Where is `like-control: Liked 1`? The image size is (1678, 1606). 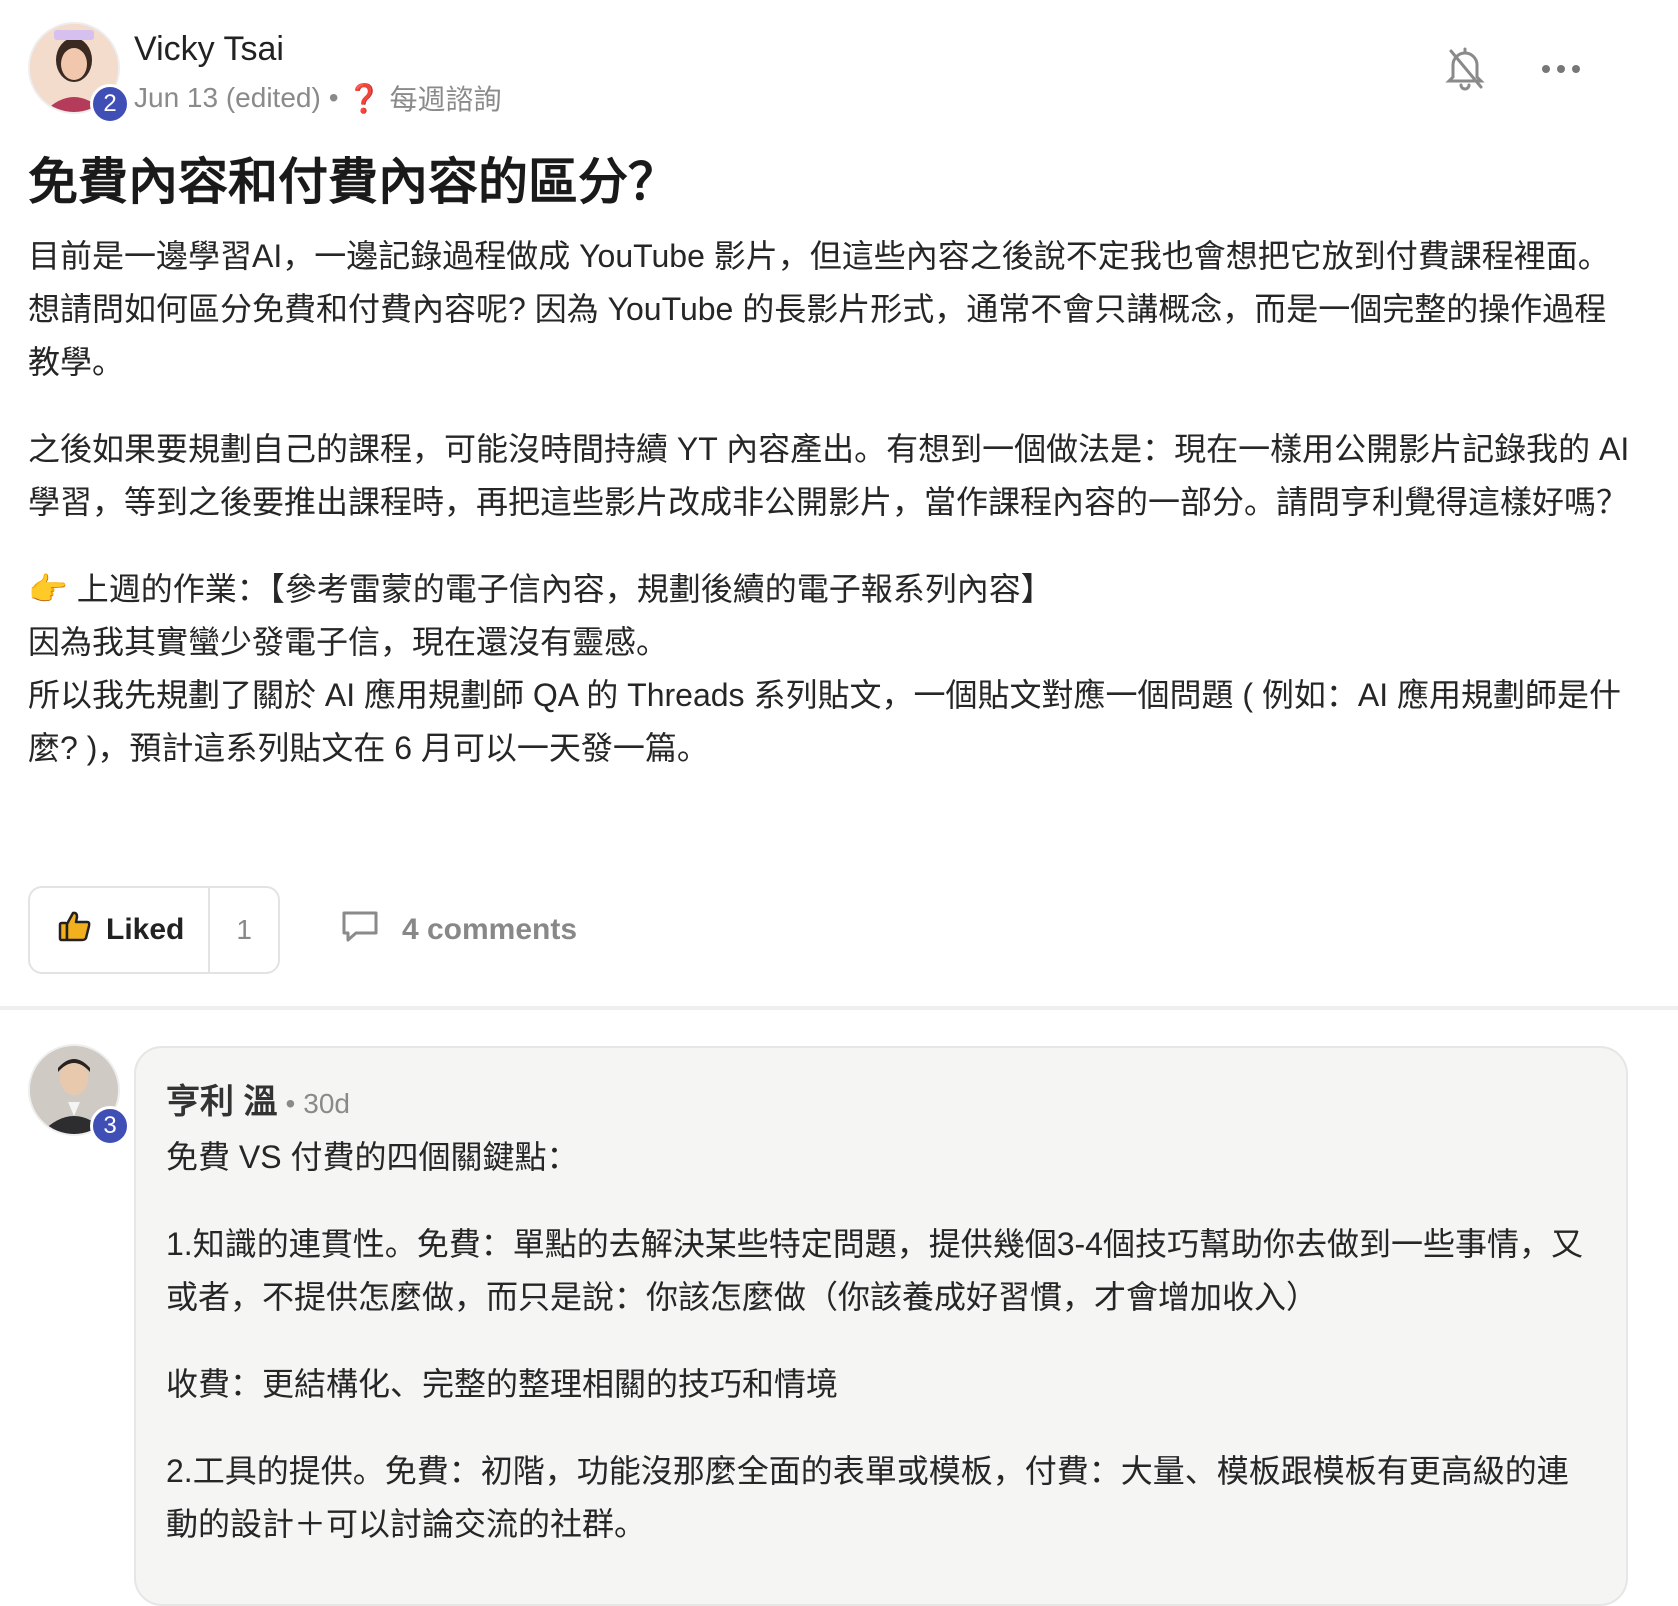
like-control: Liked 1 is located at coordinates (154, 930).